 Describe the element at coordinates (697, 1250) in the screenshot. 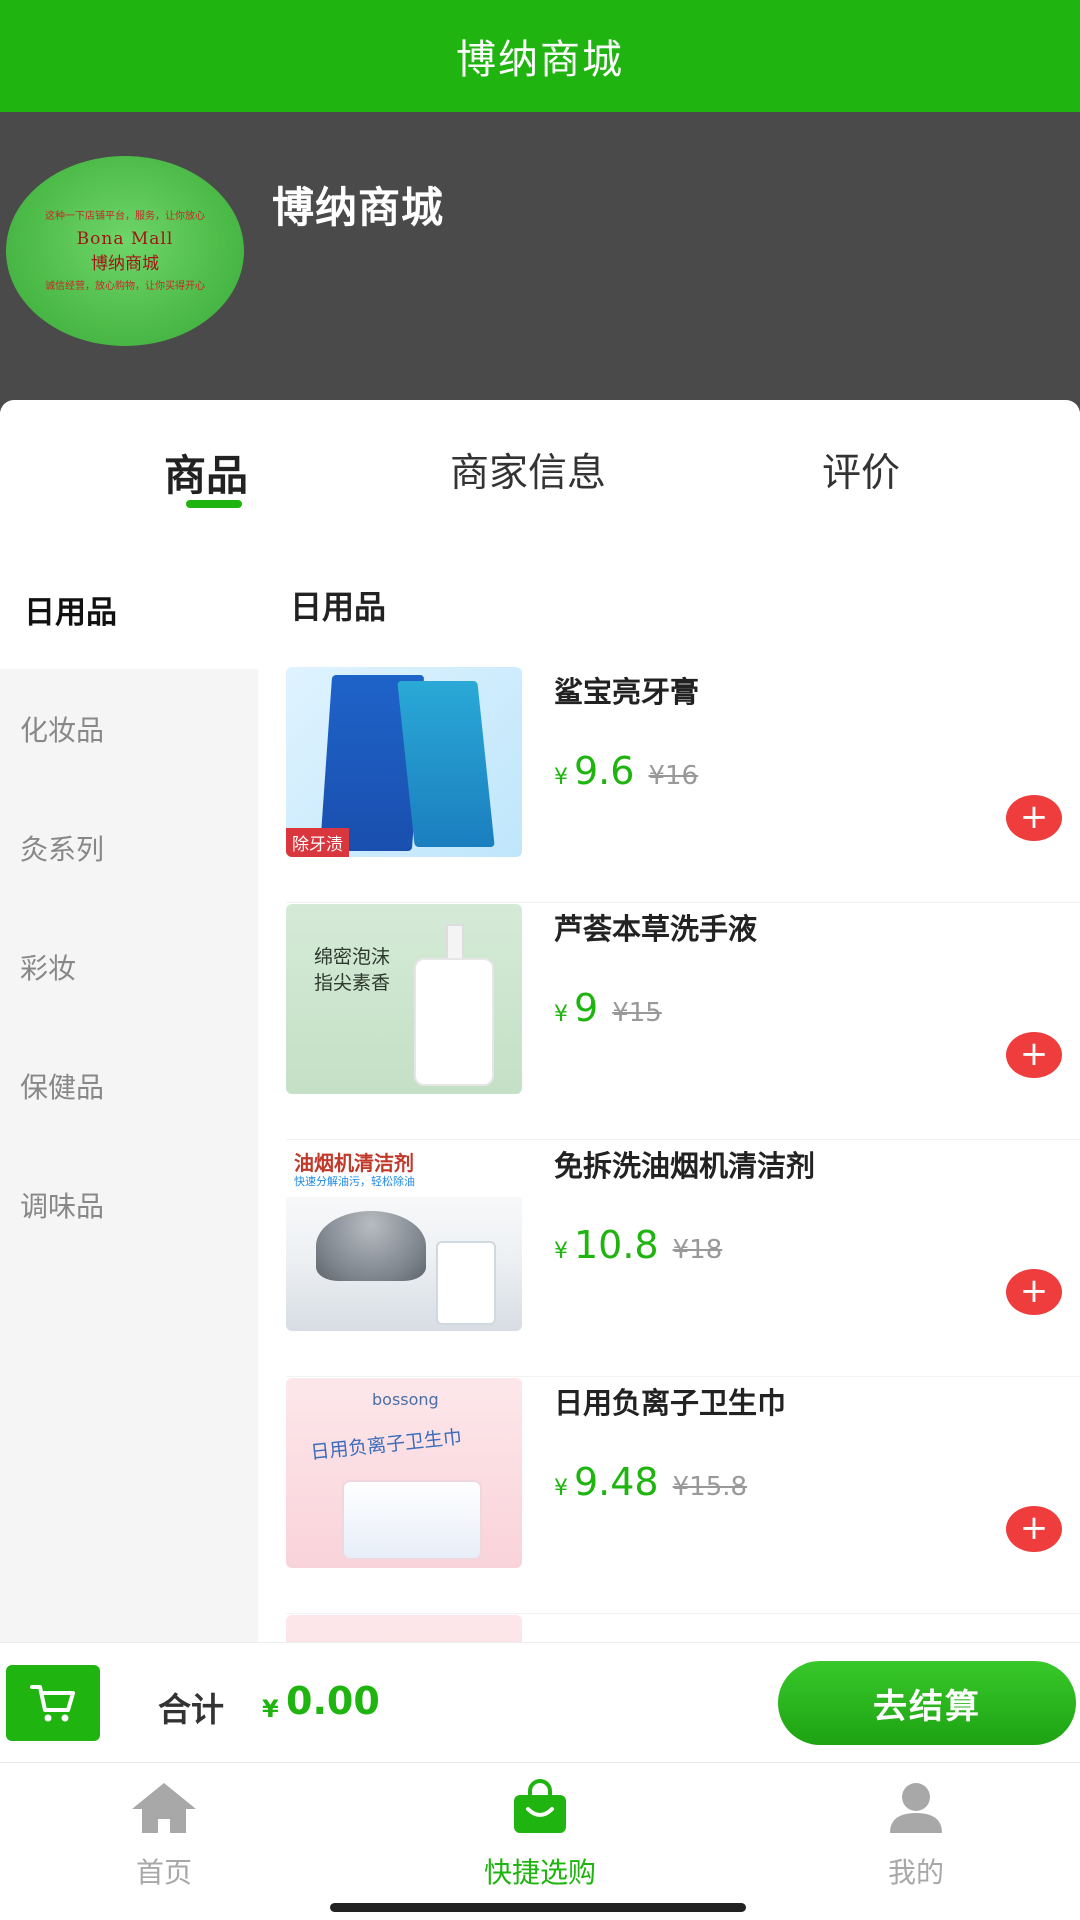

I see `original-price: ¥18` at that location.